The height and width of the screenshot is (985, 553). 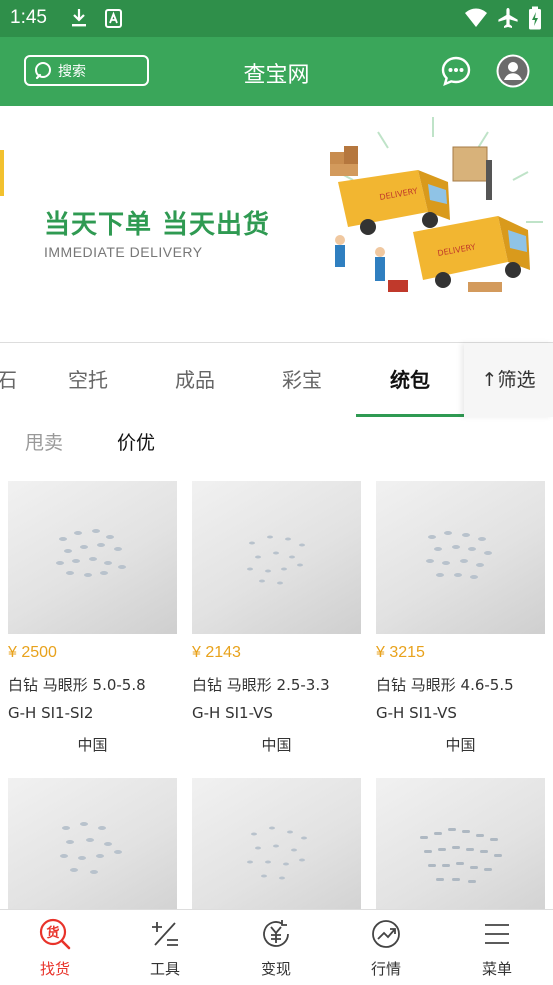 I want to click on airplane-icon, so click(x=508, y=18).